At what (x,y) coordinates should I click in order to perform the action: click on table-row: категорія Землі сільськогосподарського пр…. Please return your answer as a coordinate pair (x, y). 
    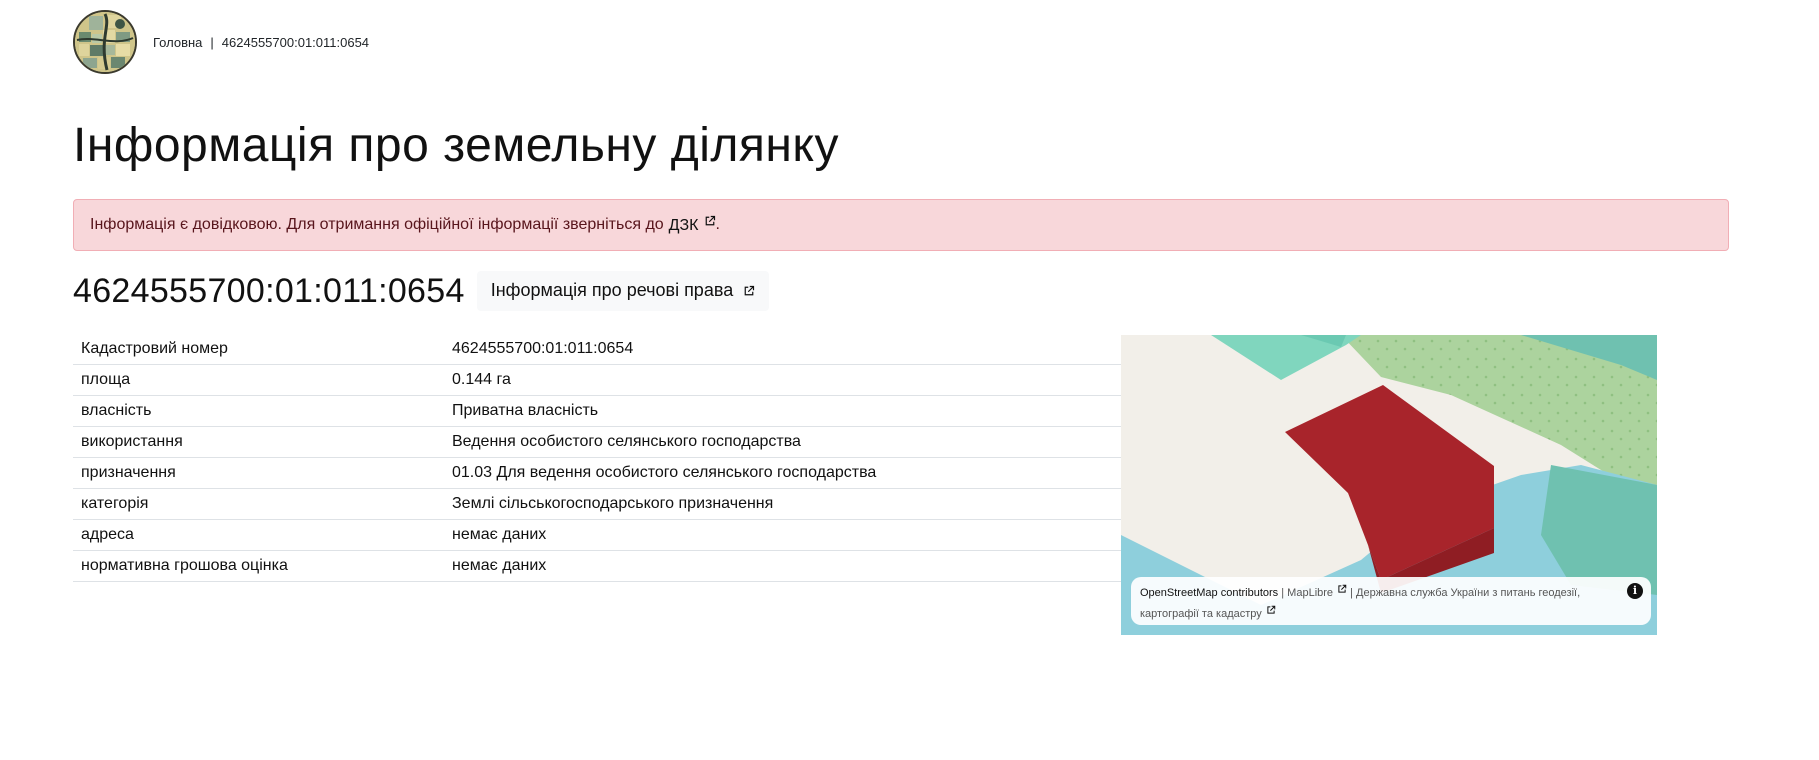
    Looking at the image, I should click on (620, 504).